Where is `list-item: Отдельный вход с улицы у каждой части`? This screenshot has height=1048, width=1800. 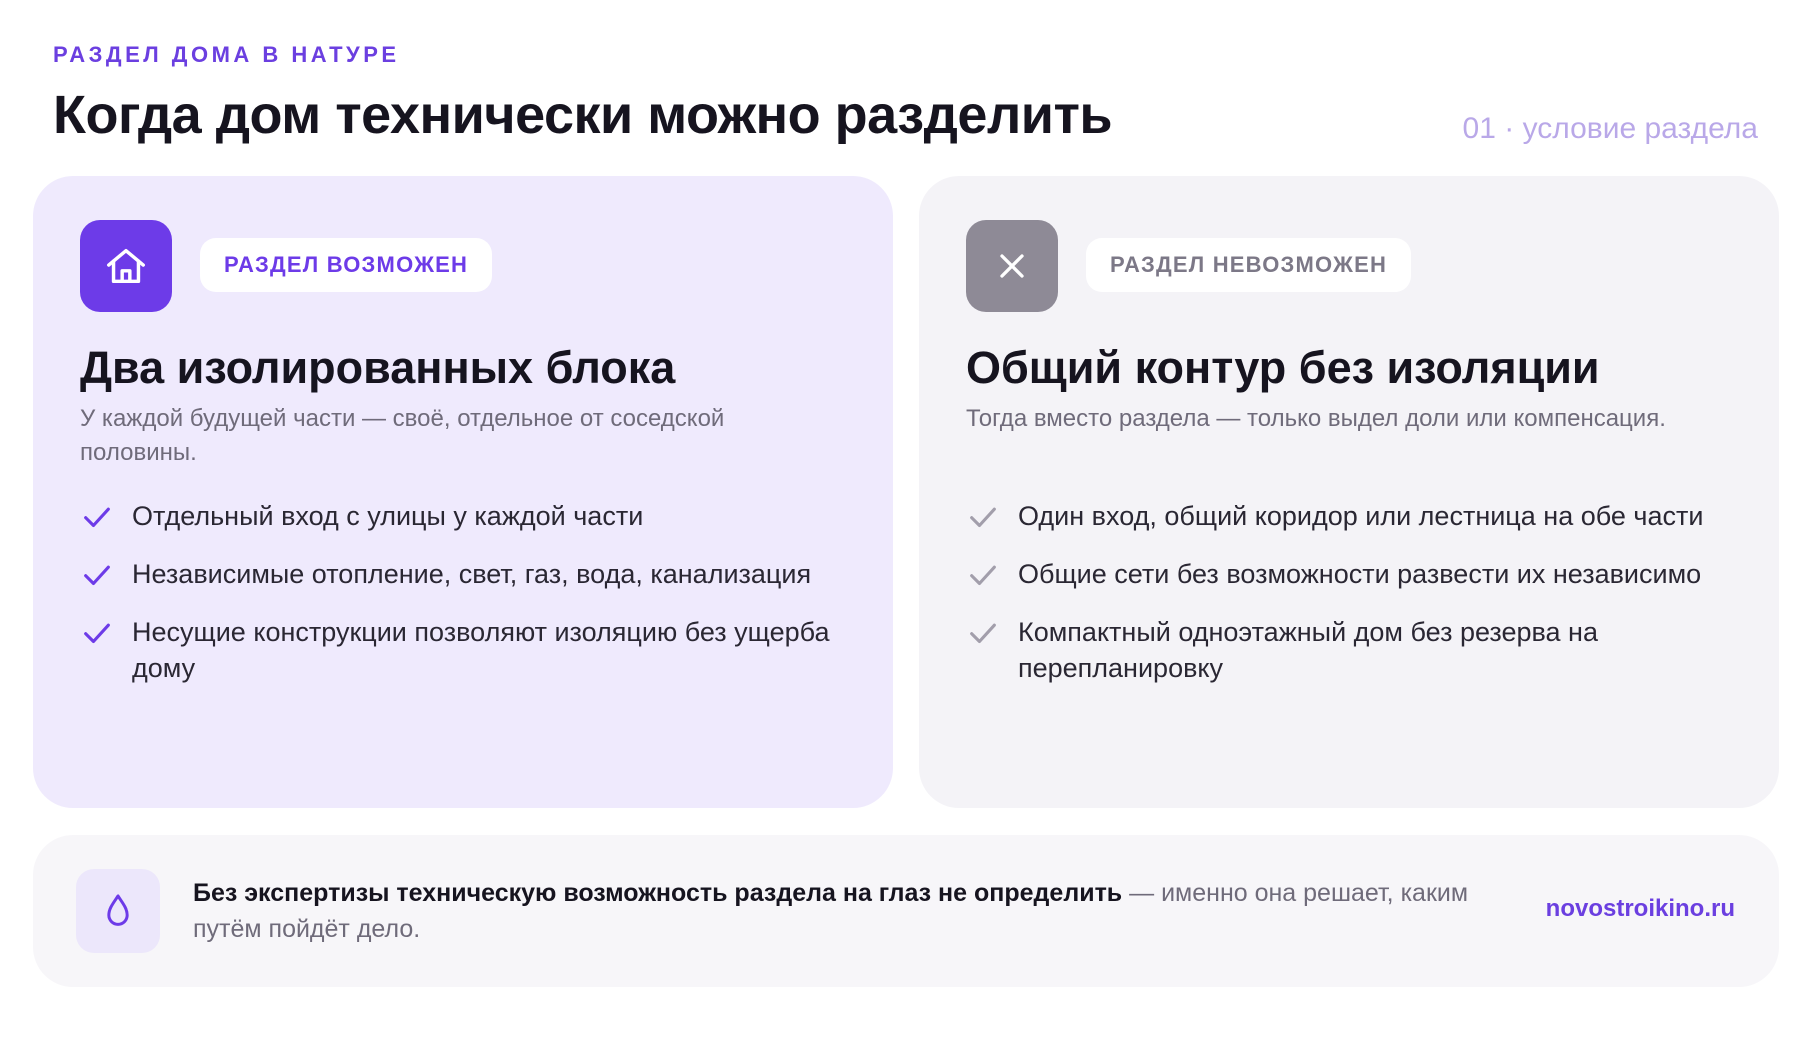 list-item: Отдельный вход с улицы у каждой части is located at coordinates (460, 516).